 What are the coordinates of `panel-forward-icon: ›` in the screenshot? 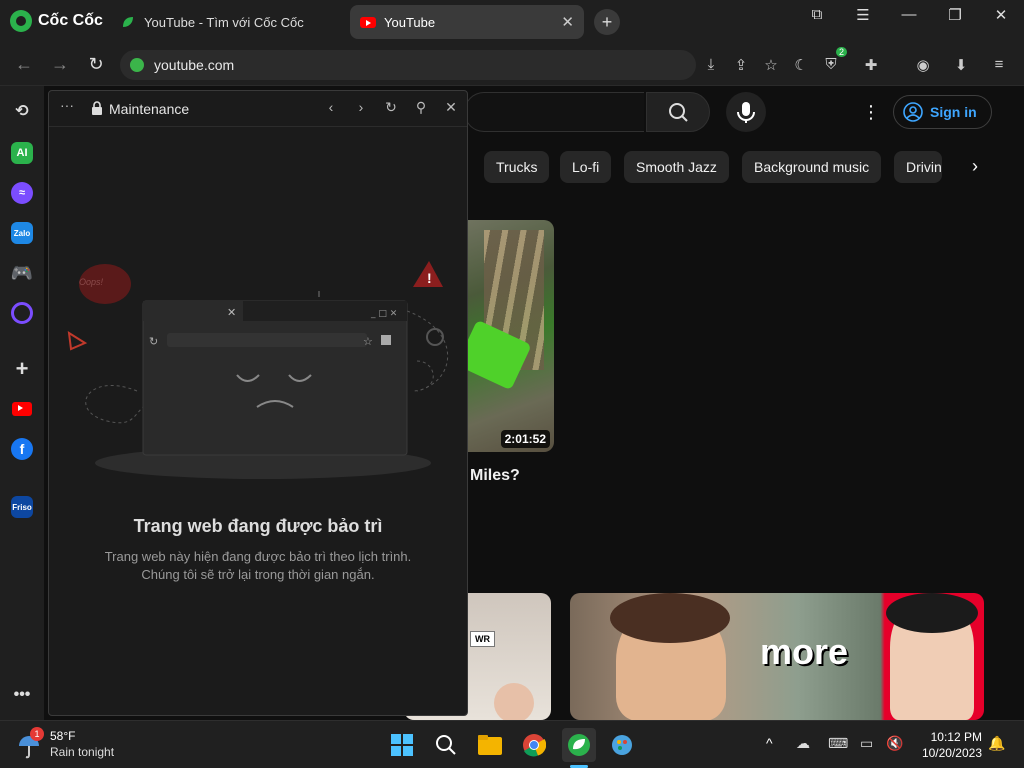 It's located at (361, 107).